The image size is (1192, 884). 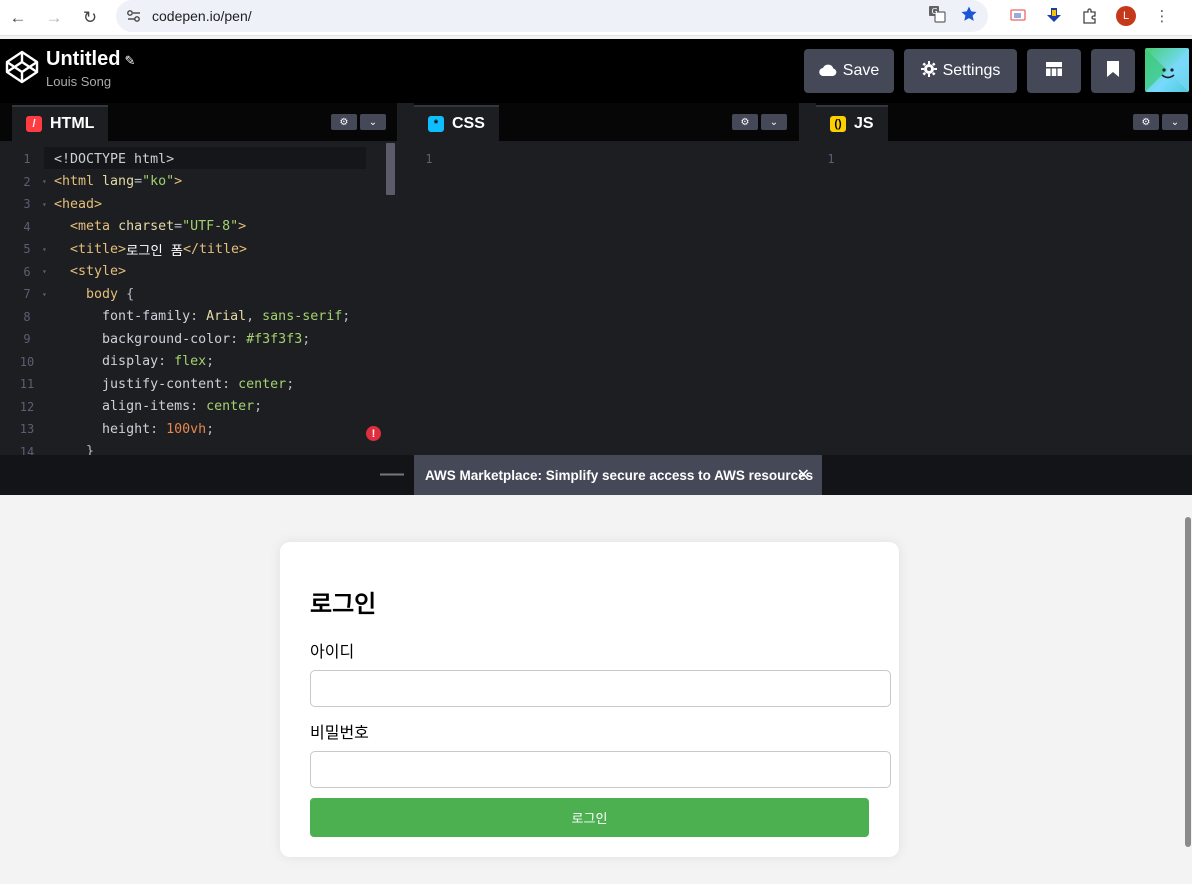 What do you see at coordinates (373, 433) in the screenshot?
I see `error-icon: !` at bounding box center [373, 433].